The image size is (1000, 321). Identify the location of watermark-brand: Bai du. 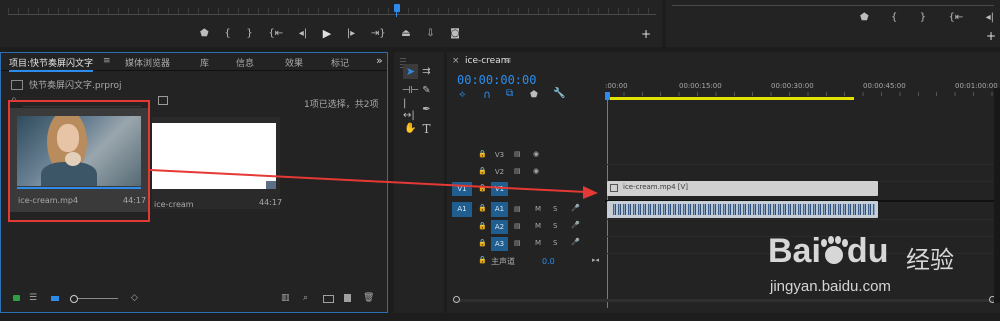
(828, 251).